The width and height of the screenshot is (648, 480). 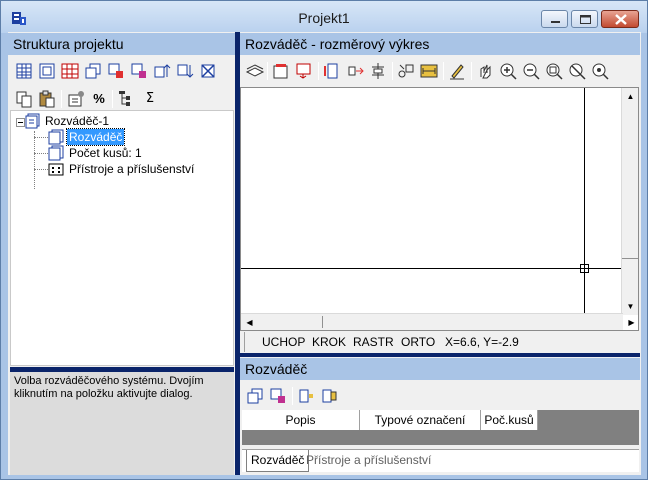 I want to click on structure-toolbar-2: % Σ, so click(x=121, y=99).